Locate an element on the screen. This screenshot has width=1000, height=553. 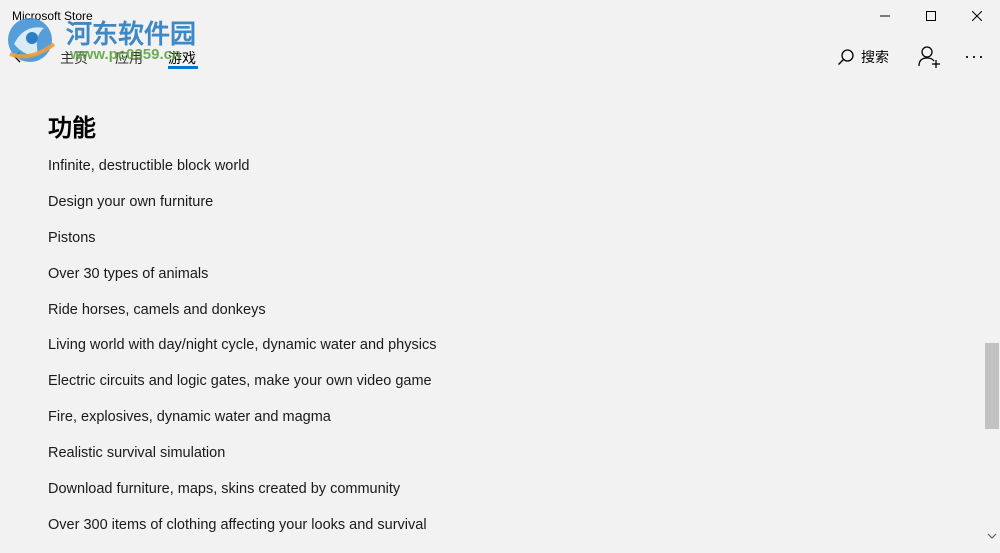
back-button is located at coordinates (19, 57).